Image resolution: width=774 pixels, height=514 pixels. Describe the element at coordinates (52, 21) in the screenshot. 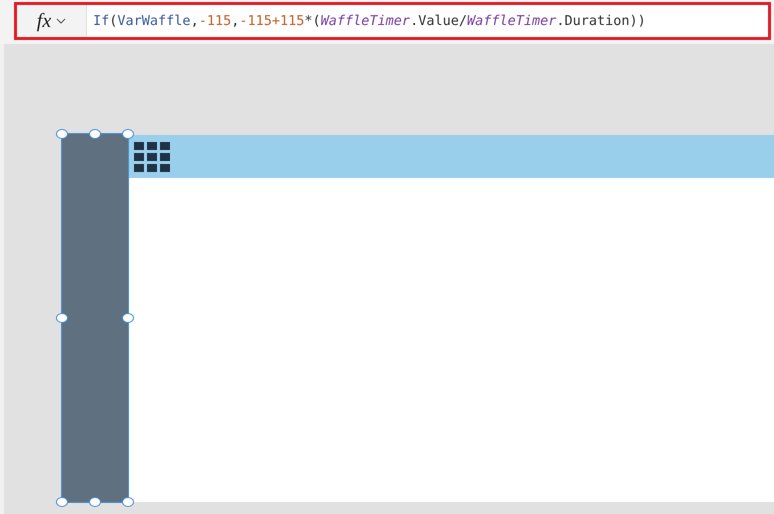

I see `fx-button: fx` at that location.